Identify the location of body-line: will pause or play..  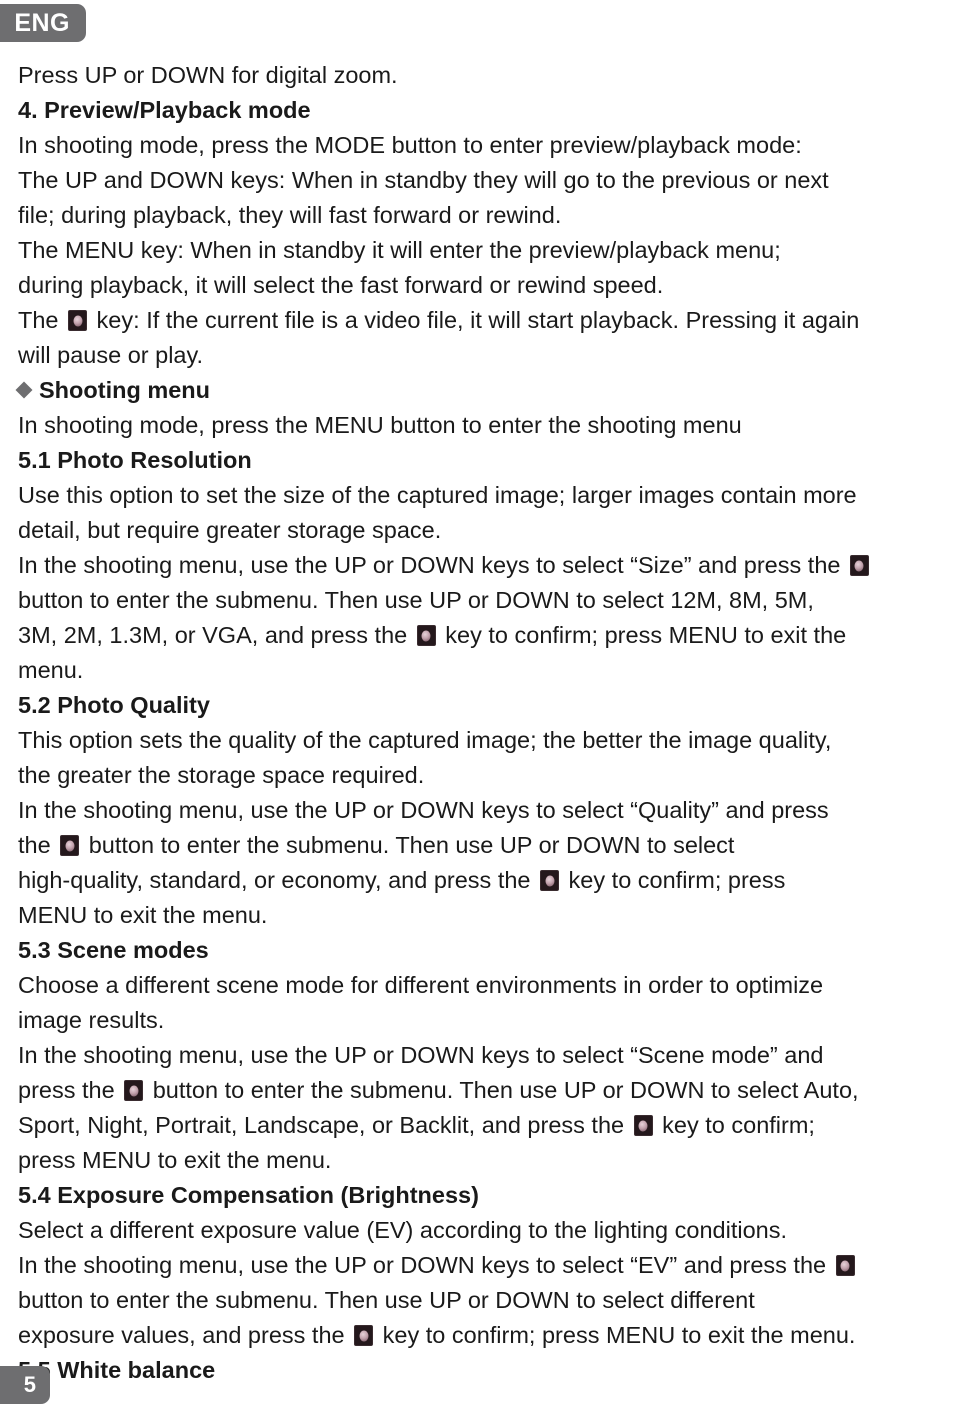
(485, 355).